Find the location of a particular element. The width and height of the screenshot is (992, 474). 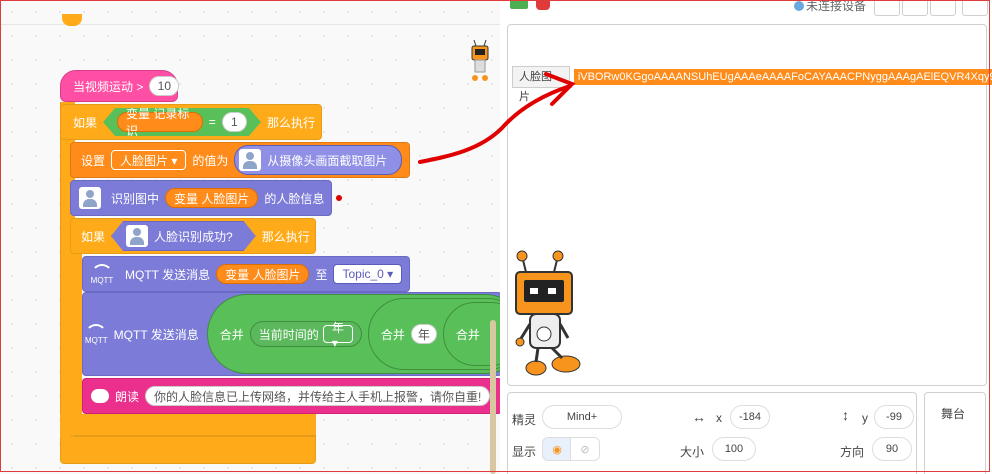

mind-plus-robot-sprite is located at coordinates (549, 315).